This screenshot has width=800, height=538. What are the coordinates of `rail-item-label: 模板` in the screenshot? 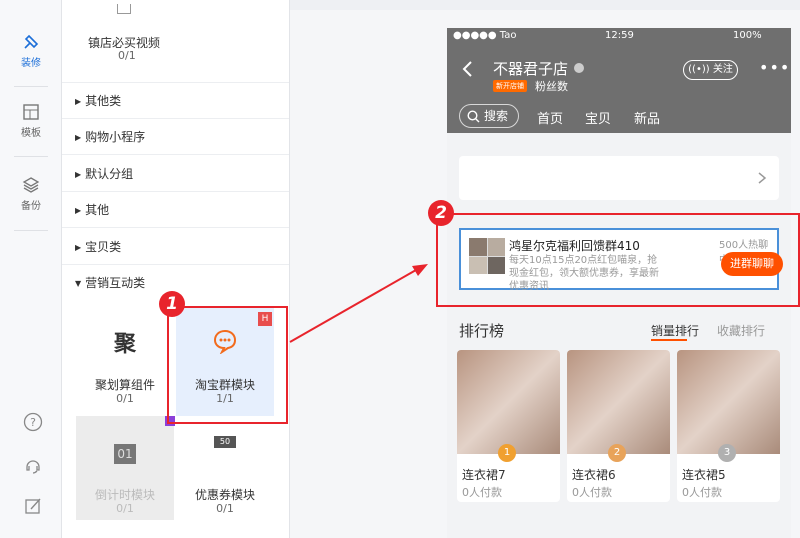 It's located at (31, 133).